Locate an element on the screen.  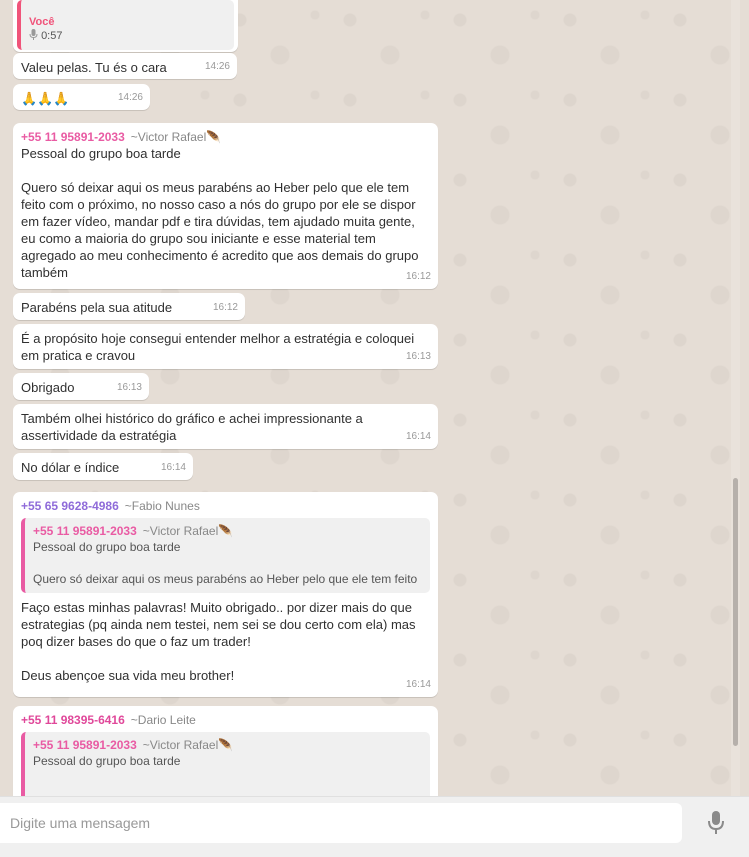
message-input is located at coordinates (341, 823).